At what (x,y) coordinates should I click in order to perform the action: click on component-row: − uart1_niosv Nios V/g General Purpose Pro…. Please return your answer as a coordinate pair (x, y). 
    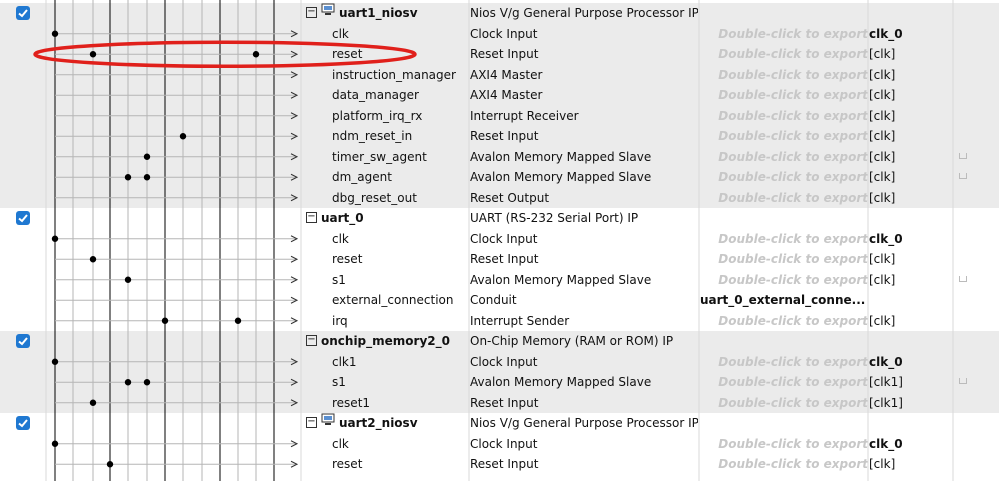
    Looking at the image, I should click on (499, 13).